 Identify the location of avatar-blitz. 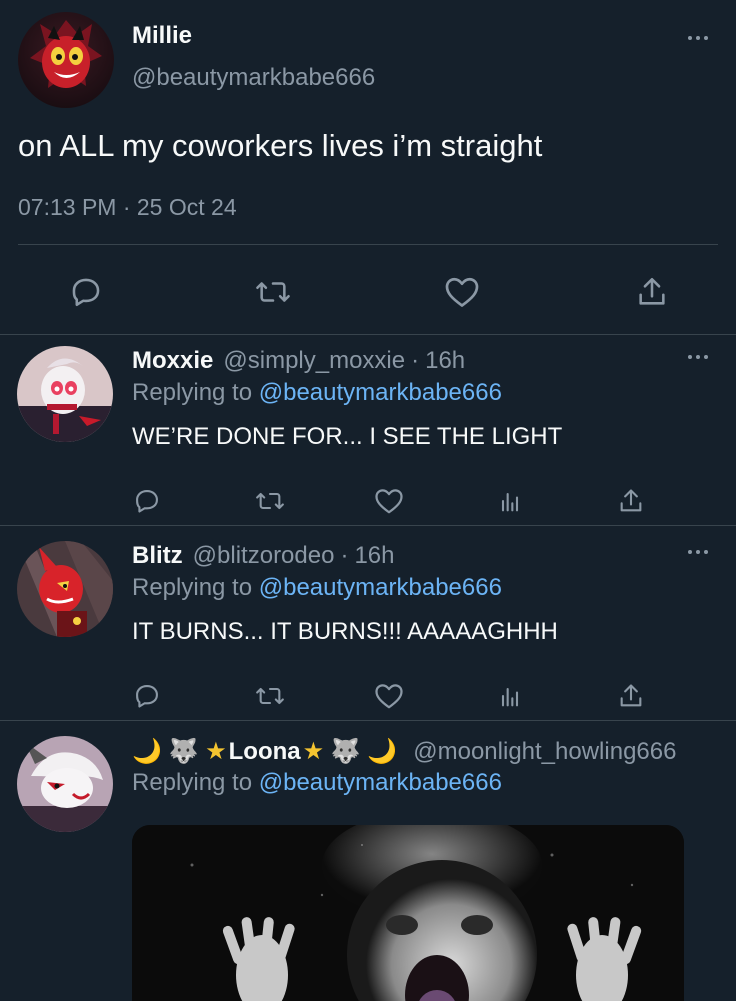
(65, 589).